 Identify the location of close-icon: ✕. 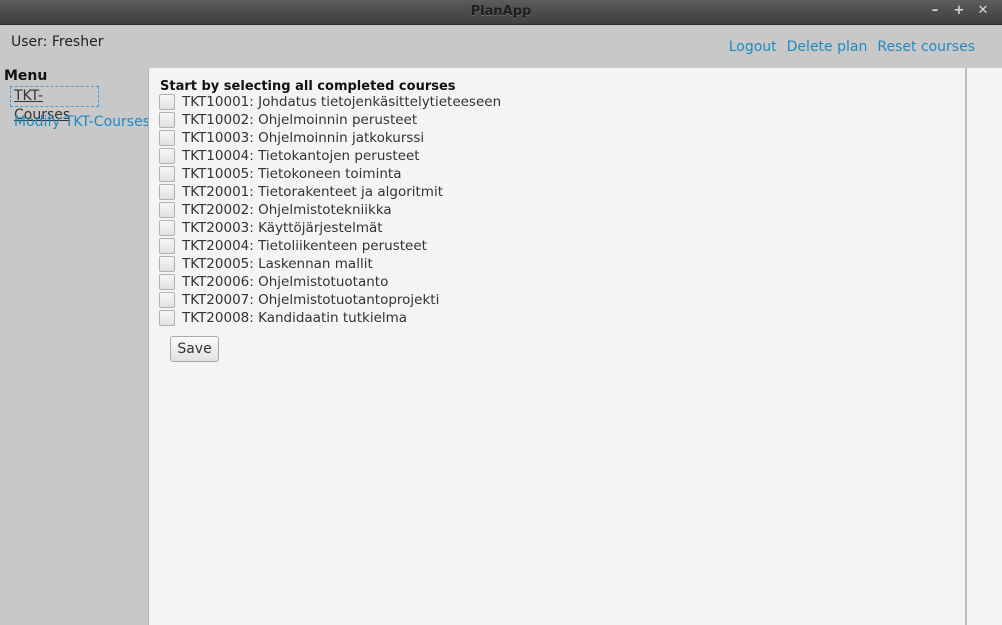
(983, 11).